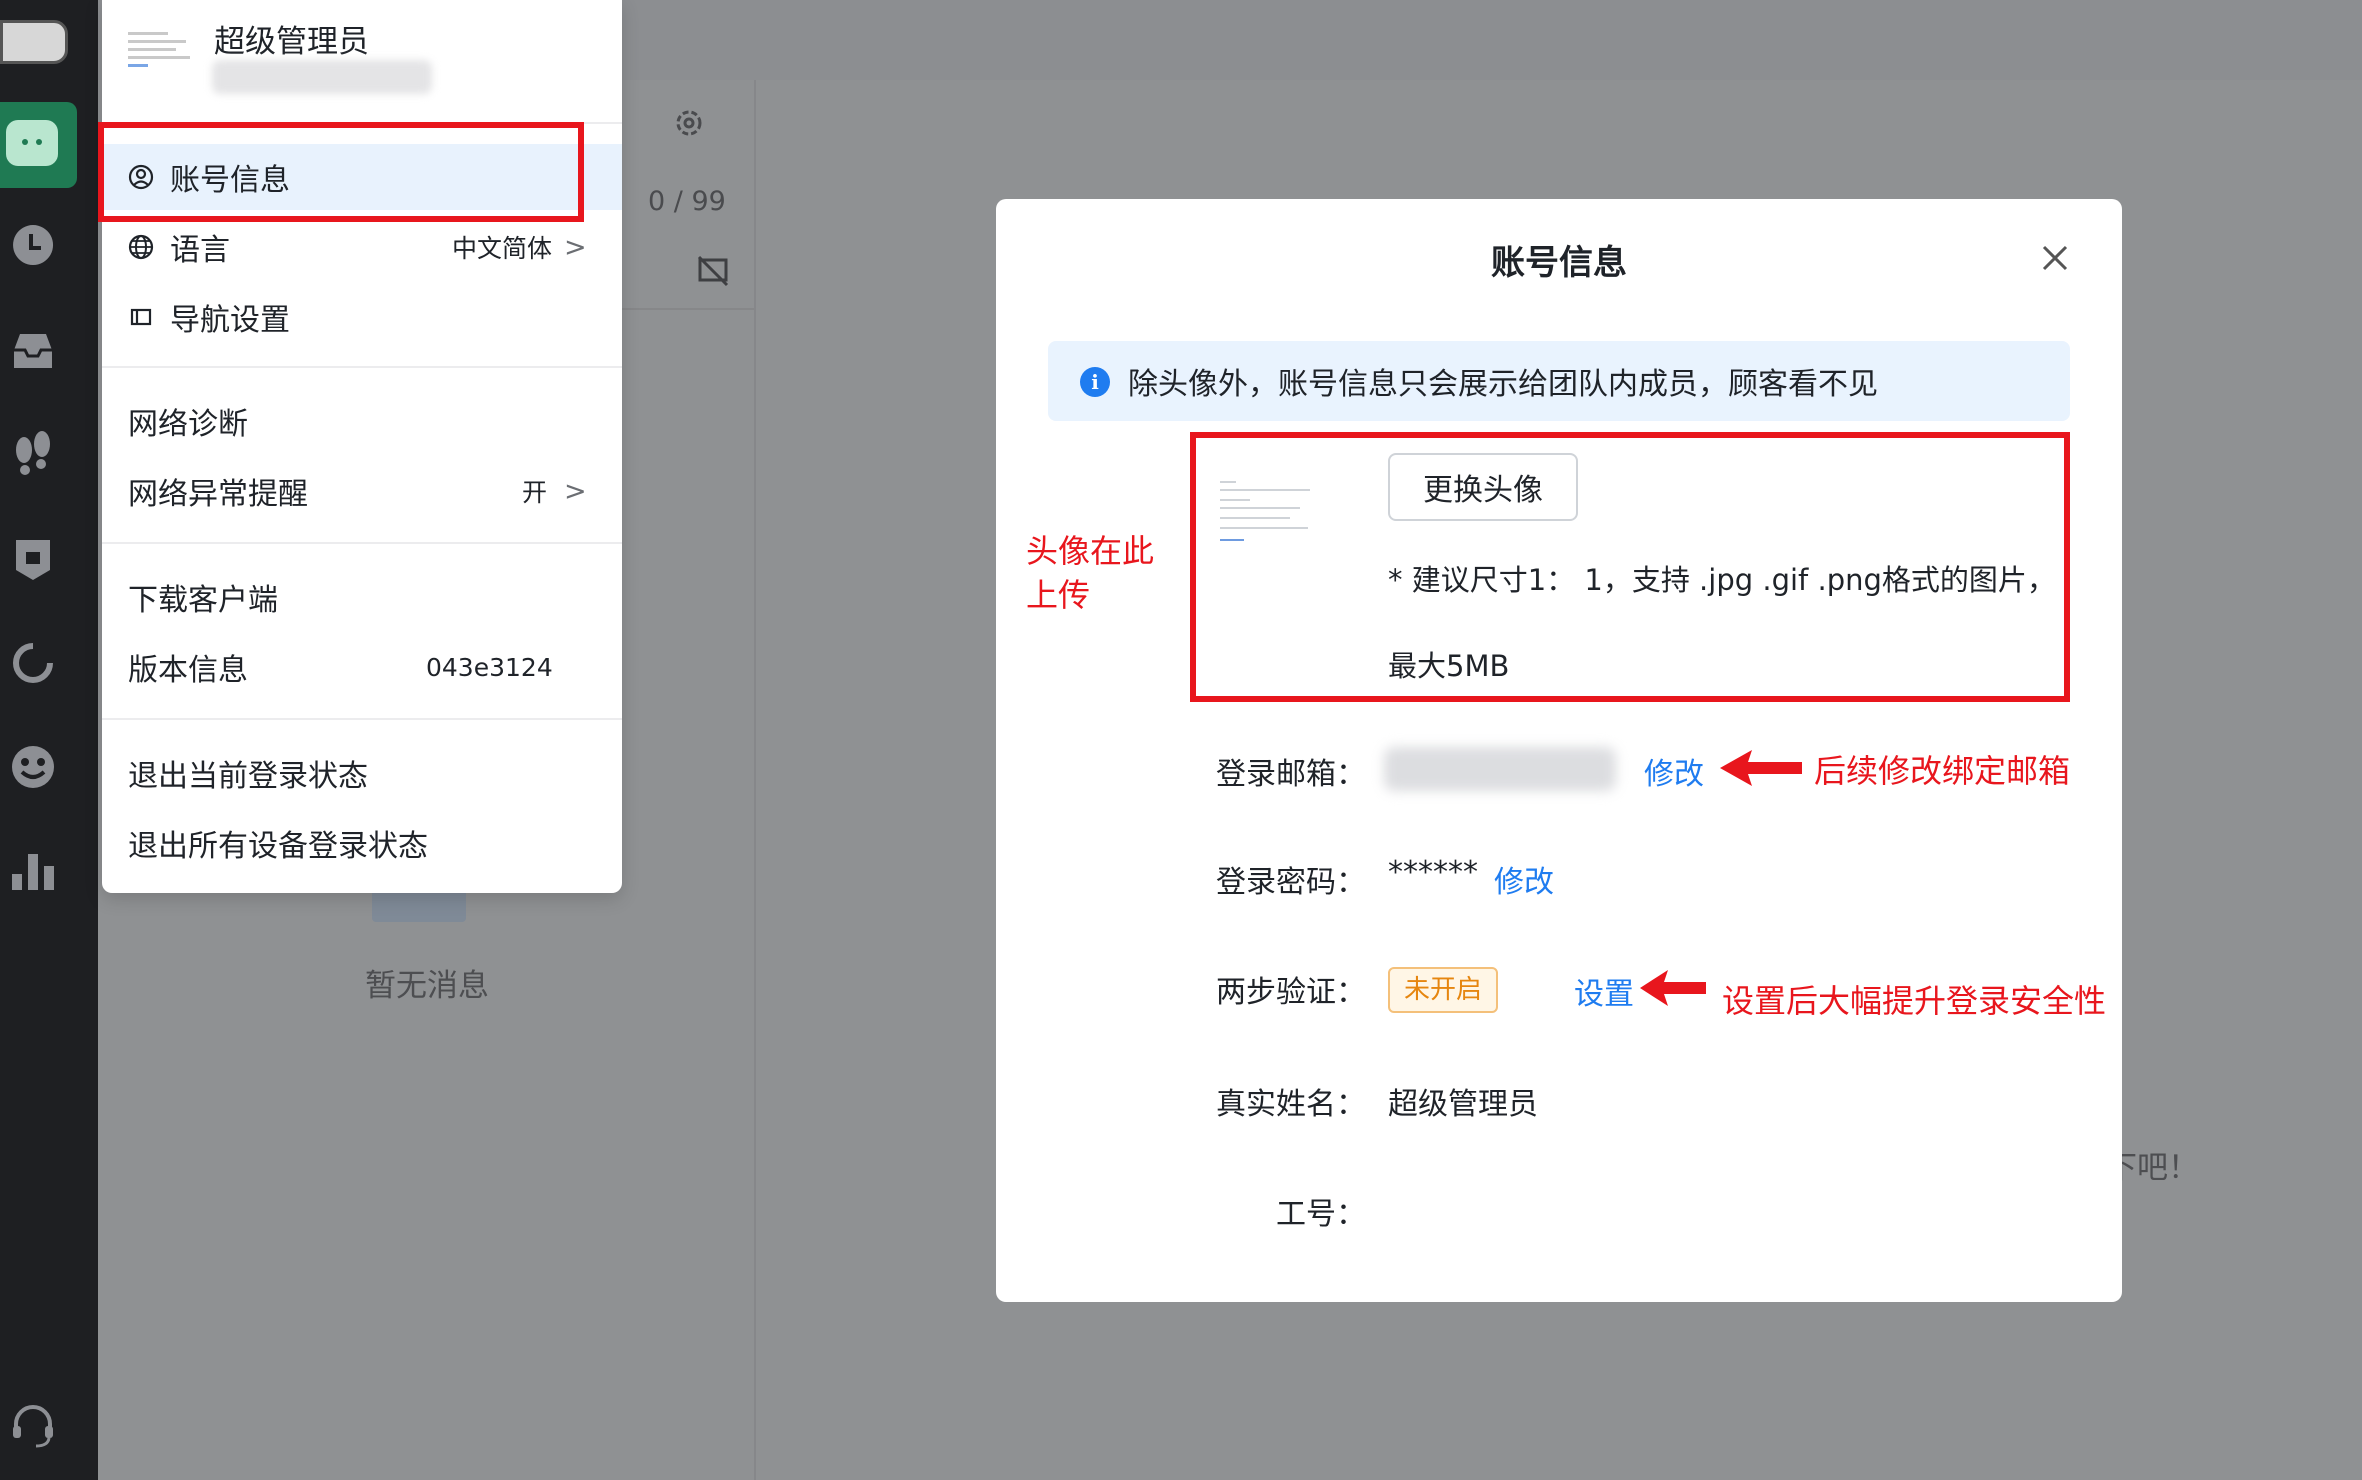 The width and height of the screenshot is (2362, 1480). Describe the element at coordinates (755, 780) in the screenshot. I see `column-divider` at that location.